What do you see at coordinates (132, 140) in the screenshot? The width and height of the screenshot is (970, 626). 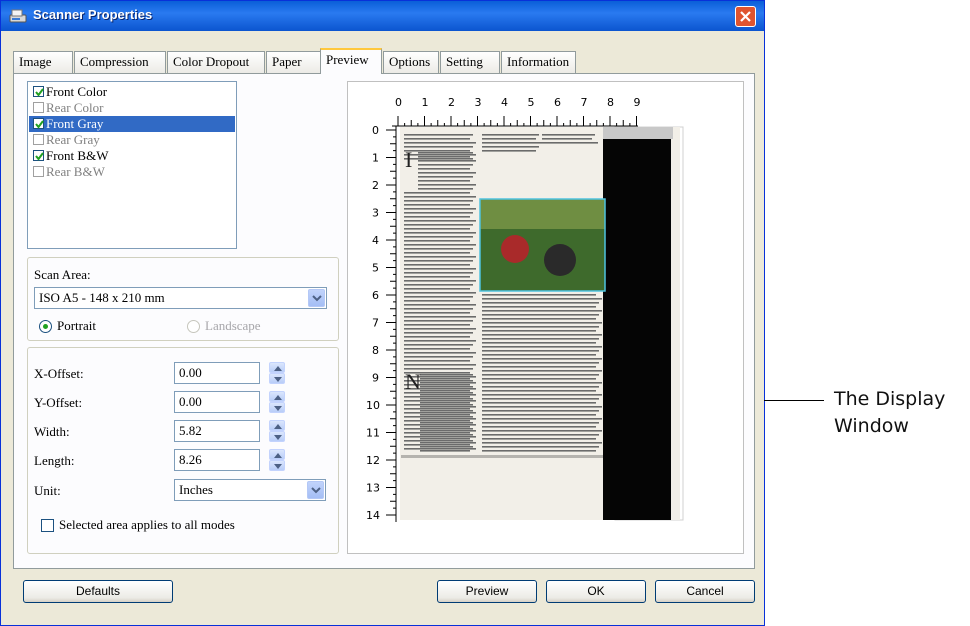 I see `list-item-rear-gray: Rear Gray` at bounding box center [132, 140].